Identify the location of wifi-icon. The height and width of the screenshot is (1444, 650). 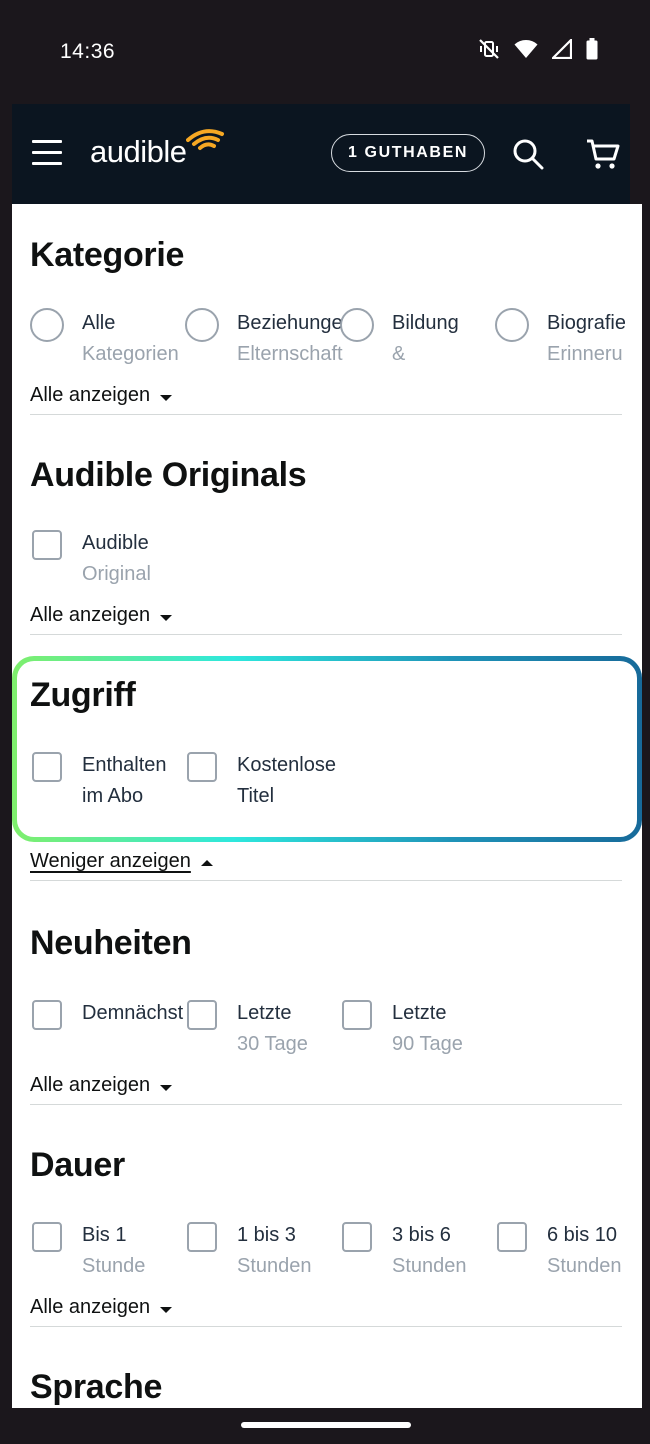
(526, 49).